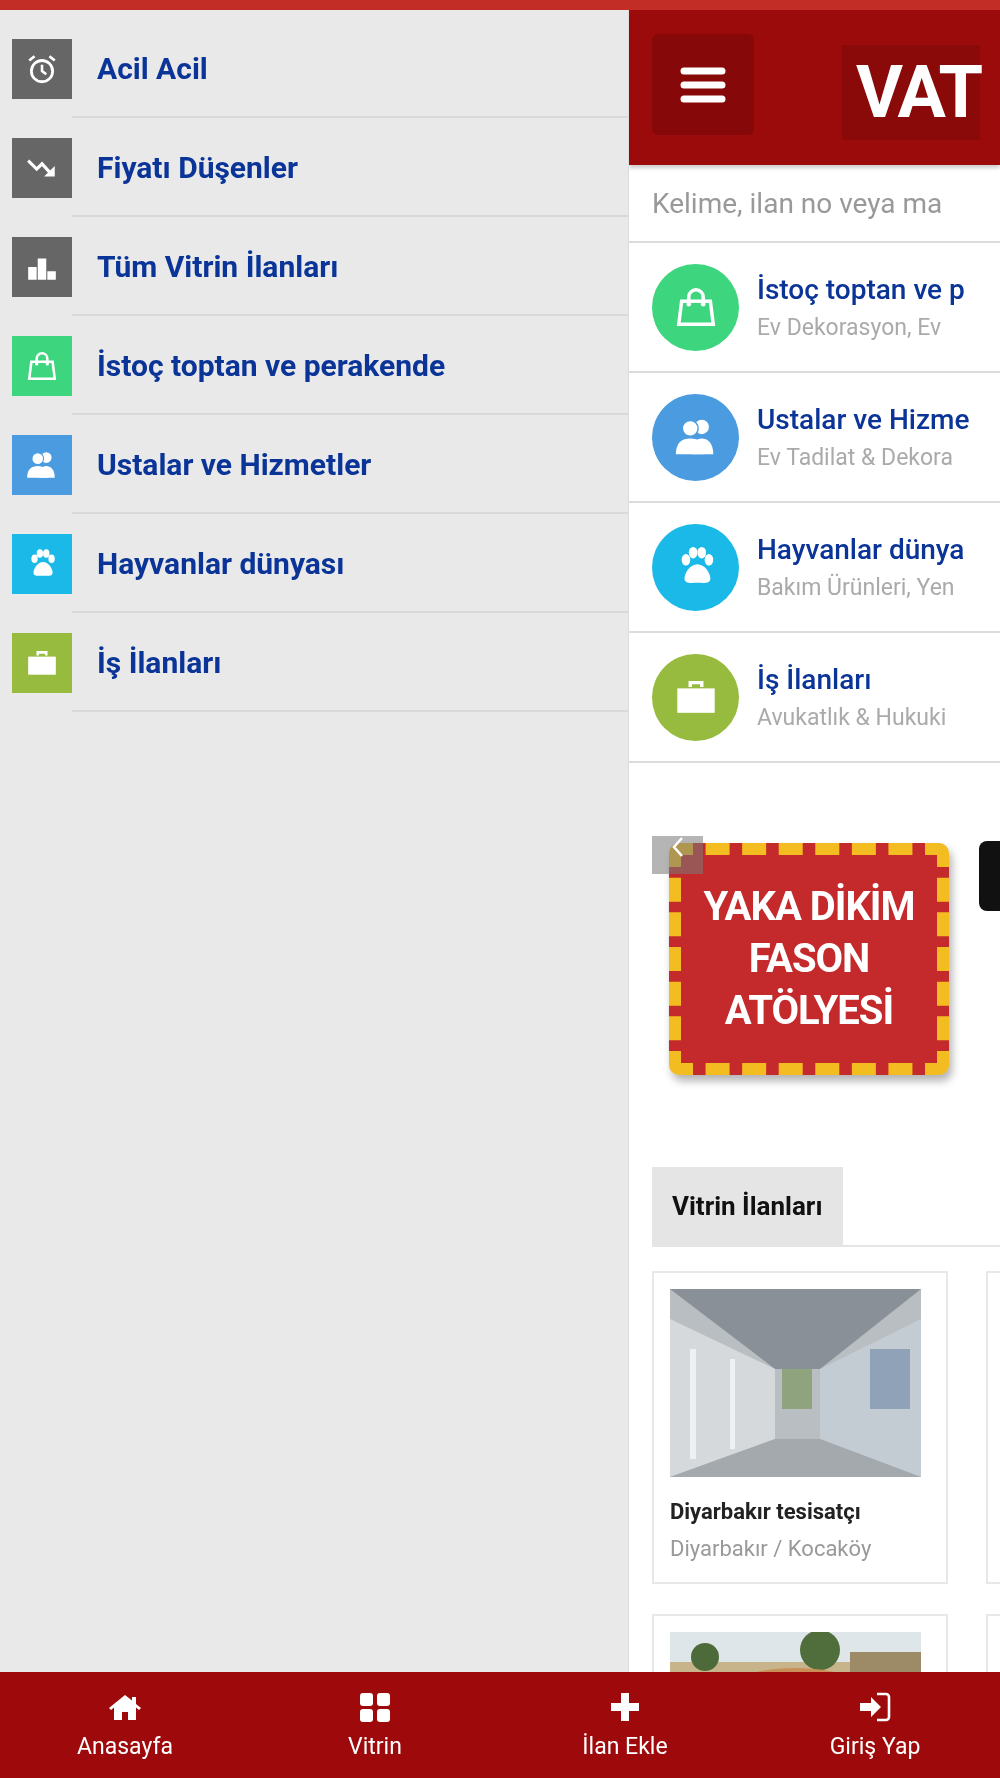 The height and width of the screenshot is (1778, 1000). What do you see at coordinates (677, 847) in the screenshot?
I see `chevron-left-icon` at bounding box center [677, 847].